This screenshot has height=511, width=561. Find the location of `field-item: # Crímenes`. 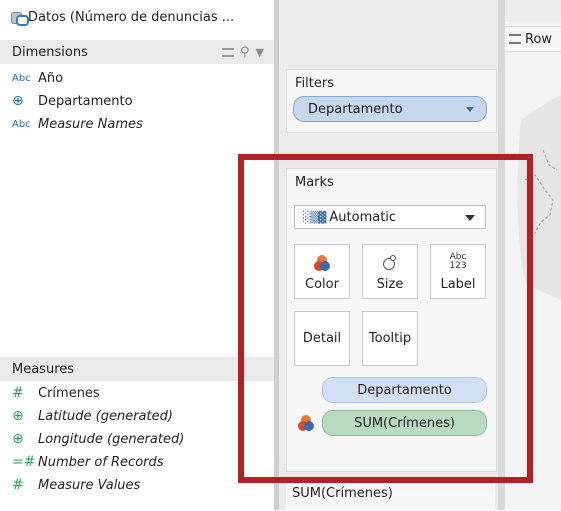

field-item: # Crímenes is located at coordinates (56, 393).